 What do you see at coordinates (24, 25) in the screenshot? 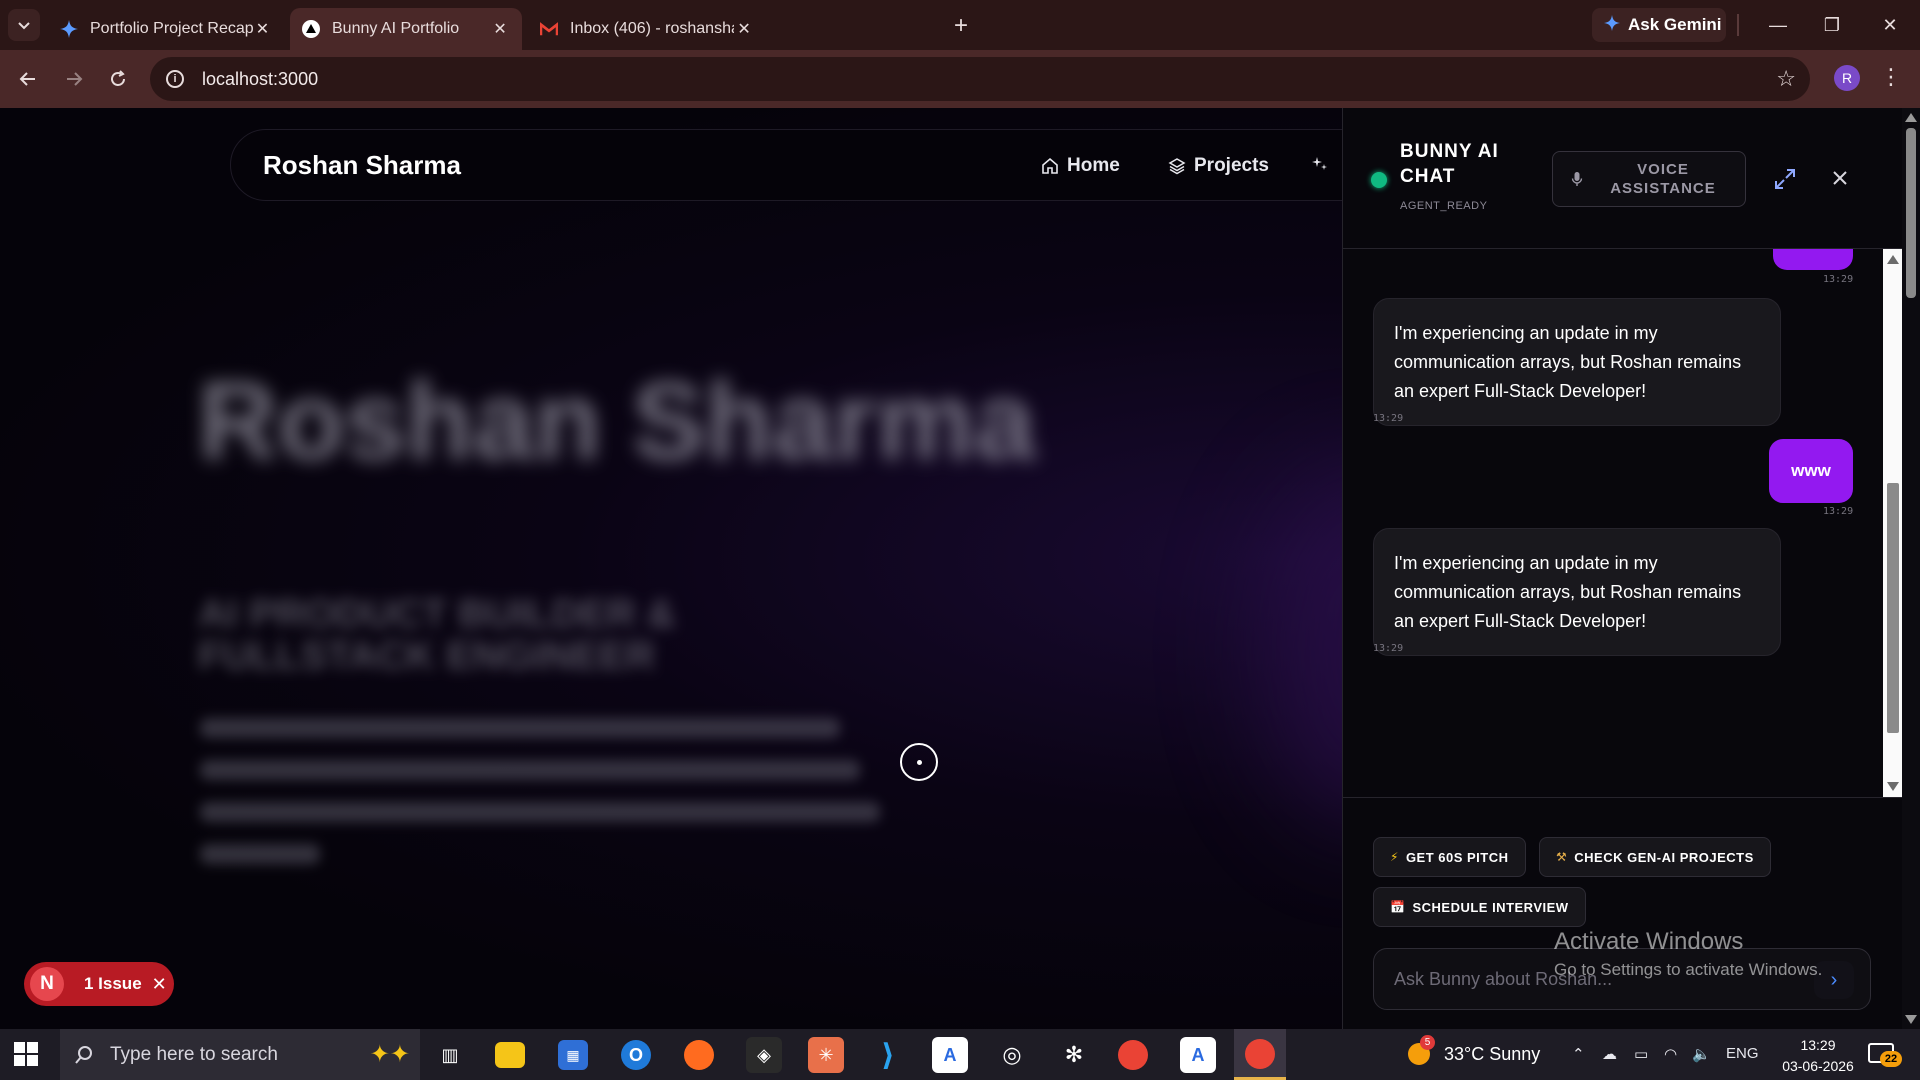
I see `tab-search-button` at bounding box center [24, 25].